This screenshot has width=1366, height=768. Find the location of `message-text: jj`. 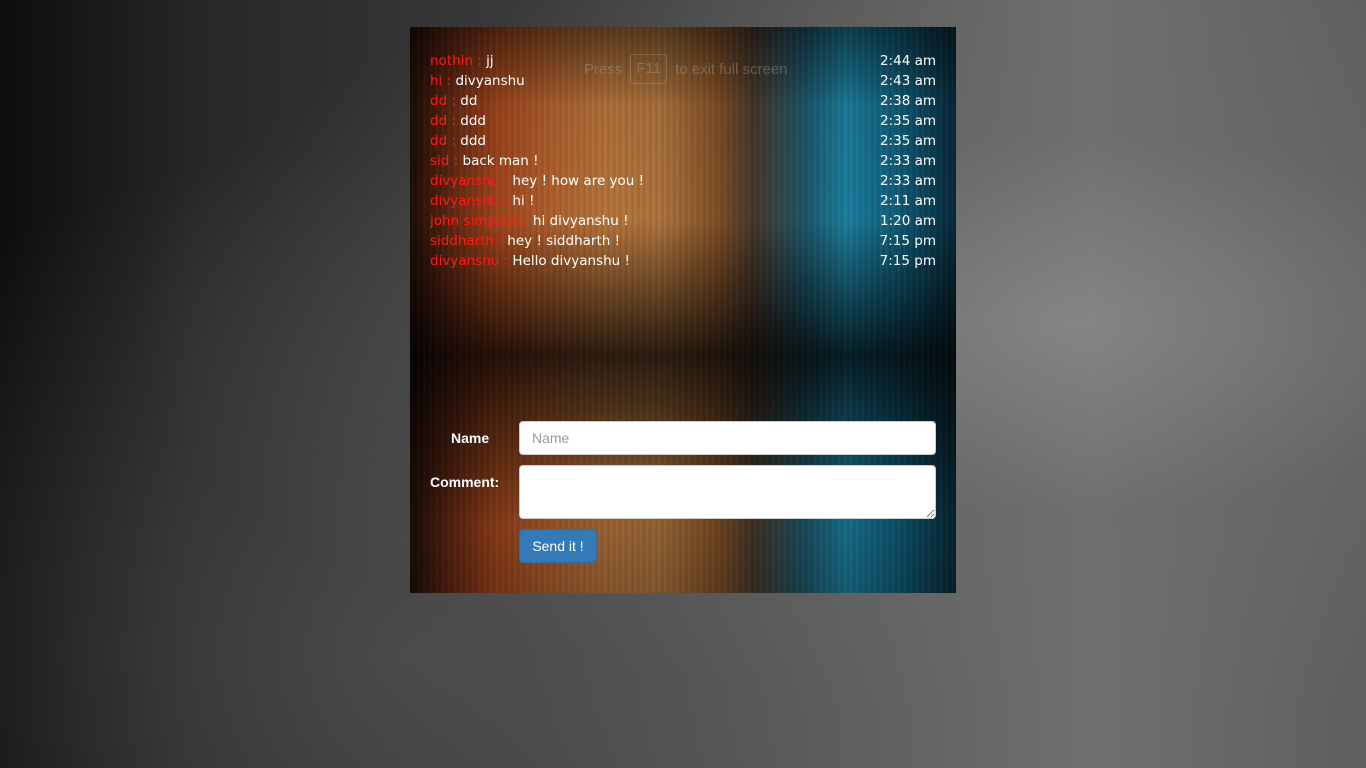

message-text: jj is located at coordinates (490, 61).